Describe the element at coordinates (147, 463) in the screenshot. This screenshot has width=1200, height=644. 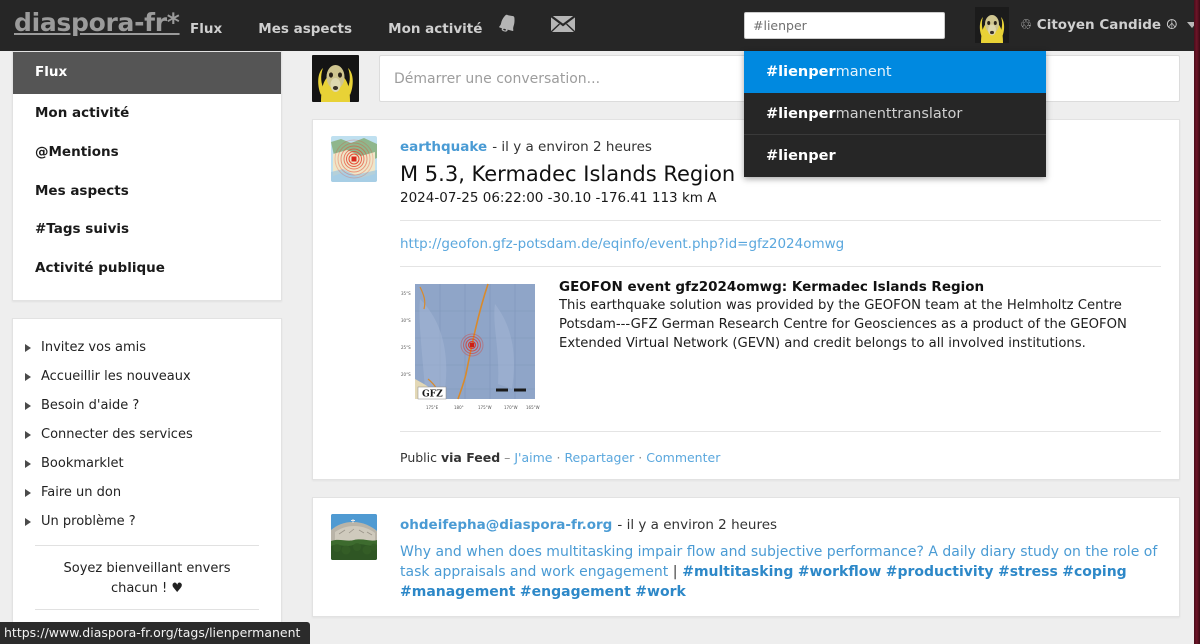
I see `help-item-bookmarklet: Bookmarklet` at that location.